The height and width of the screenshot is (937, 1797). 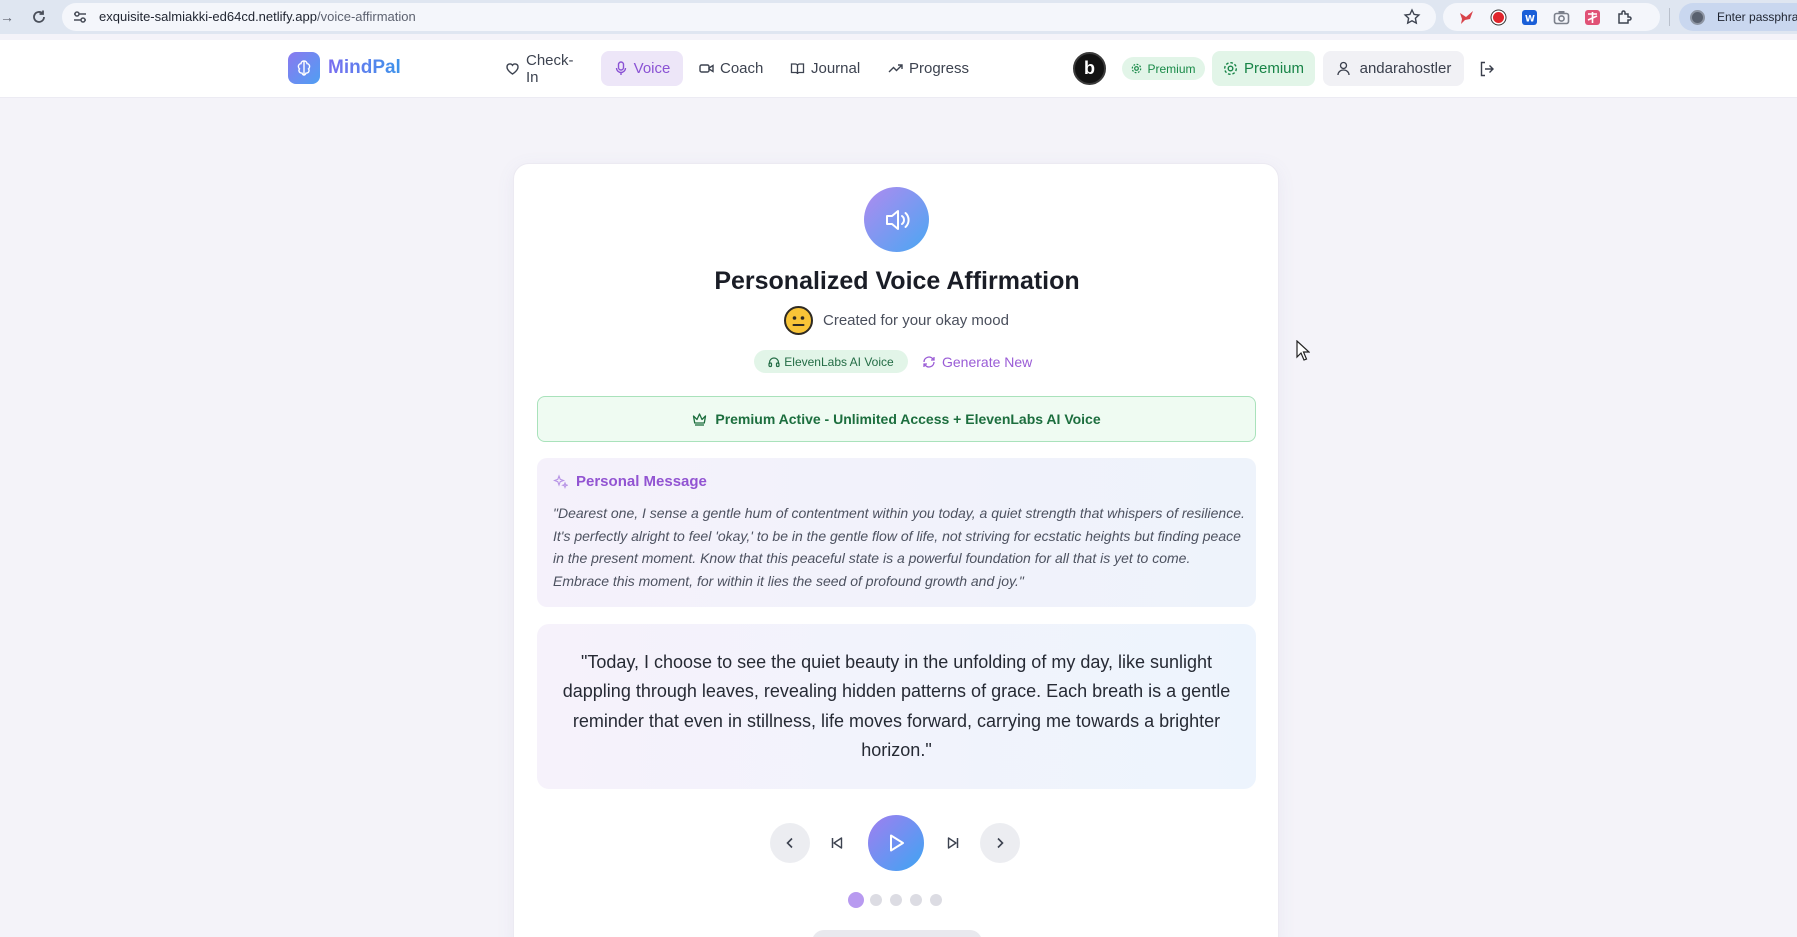 I want to click on play-icon, so click(x=897, y=843).